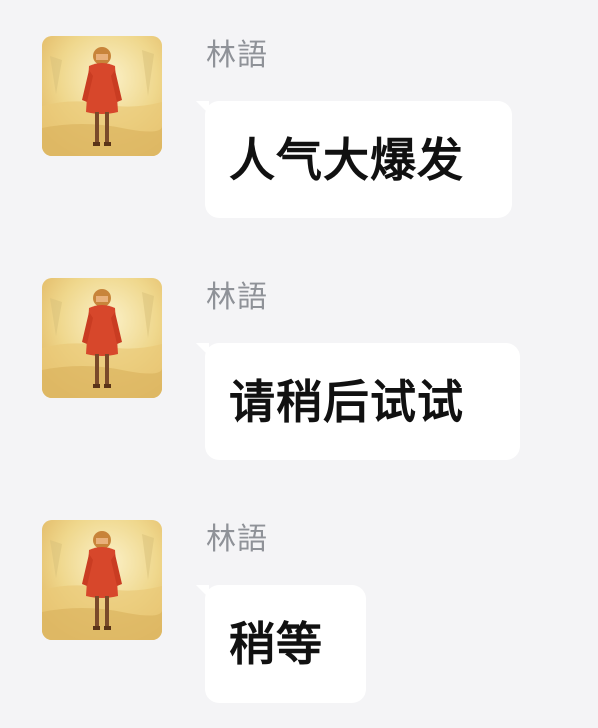 The width and height of the screenshot is (598, 728). I want to click on message-bubble: 人气大爆发, so click(354, 159).